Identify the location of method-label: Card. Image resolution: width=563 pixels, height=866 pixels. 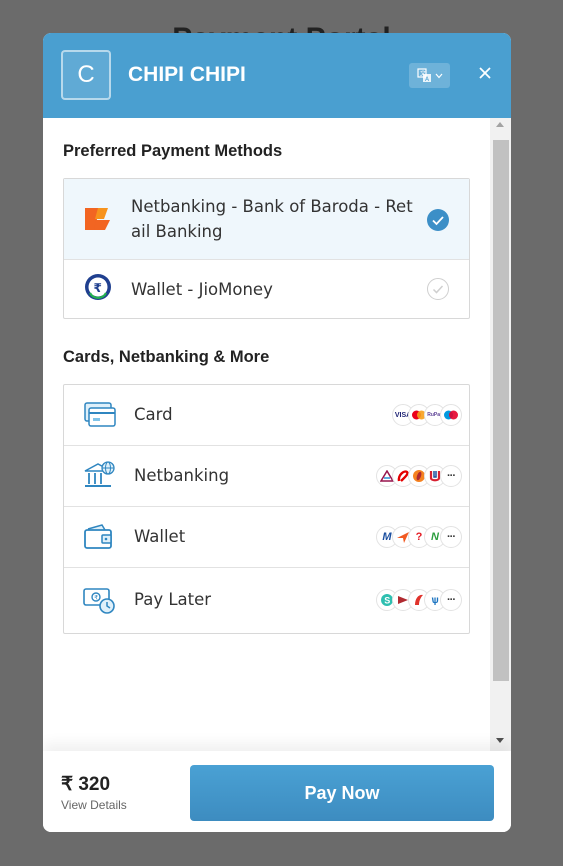
(153, 414).